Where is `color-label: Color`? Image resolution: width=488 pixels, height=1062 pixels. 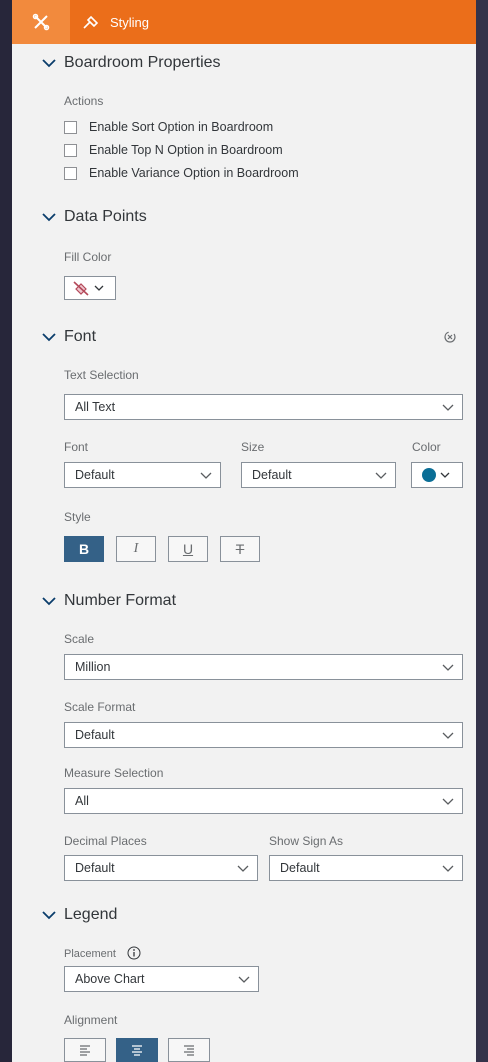
color-label: Color is located at coordinates (426, 447).